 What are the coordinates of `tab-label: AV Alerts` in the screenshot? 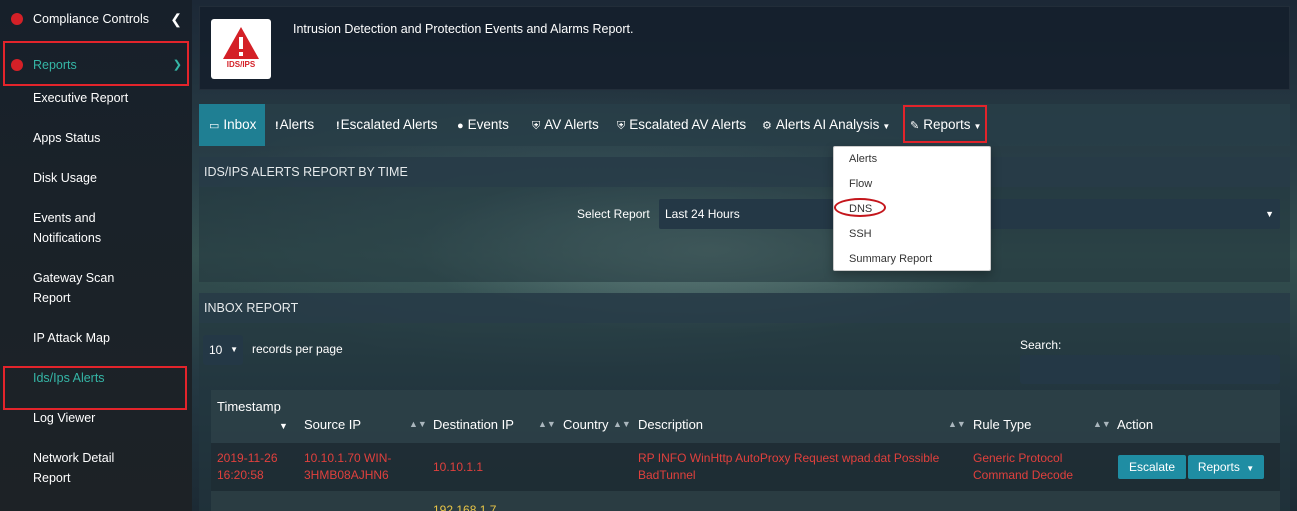 It's located at (571, 124).